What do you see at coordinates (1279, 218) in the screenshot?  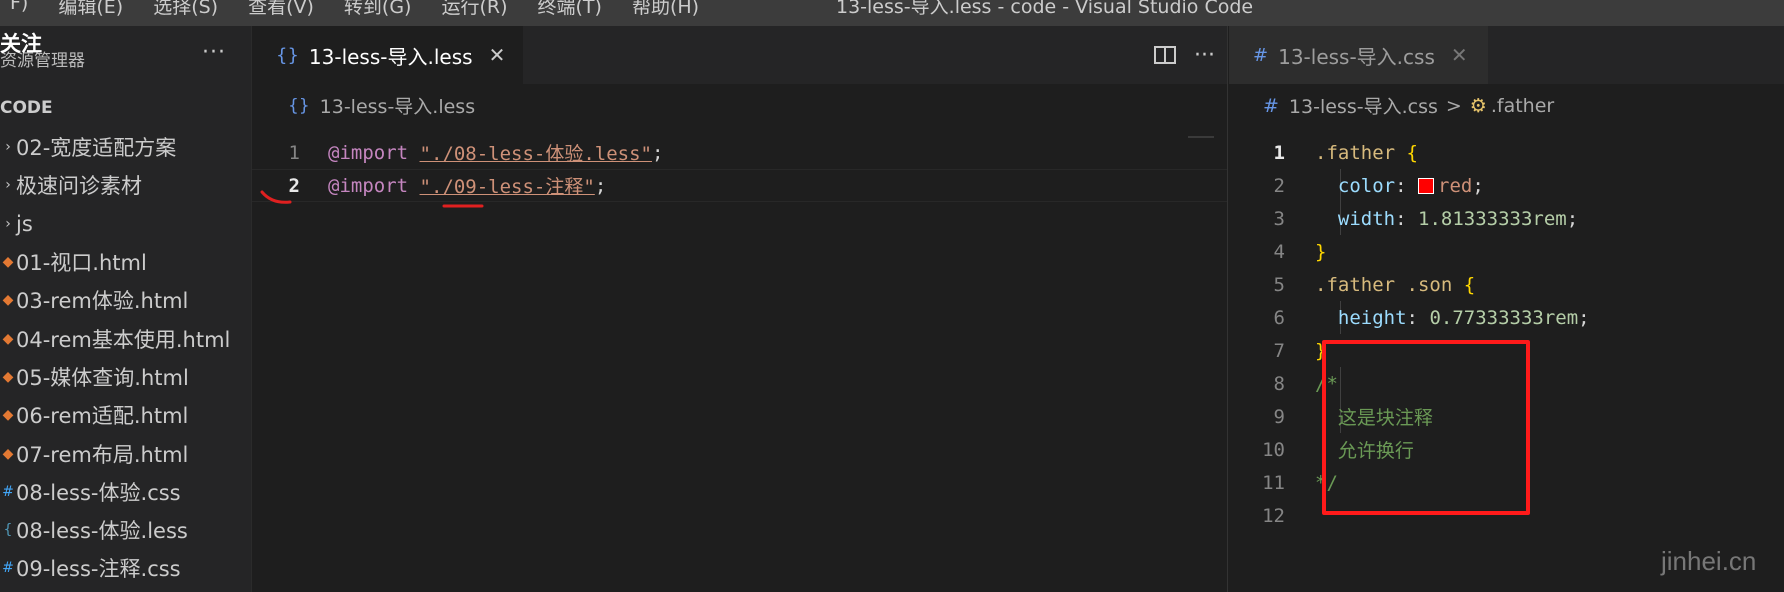 I see `line-number: 3` at bounding box center [1279, 218].